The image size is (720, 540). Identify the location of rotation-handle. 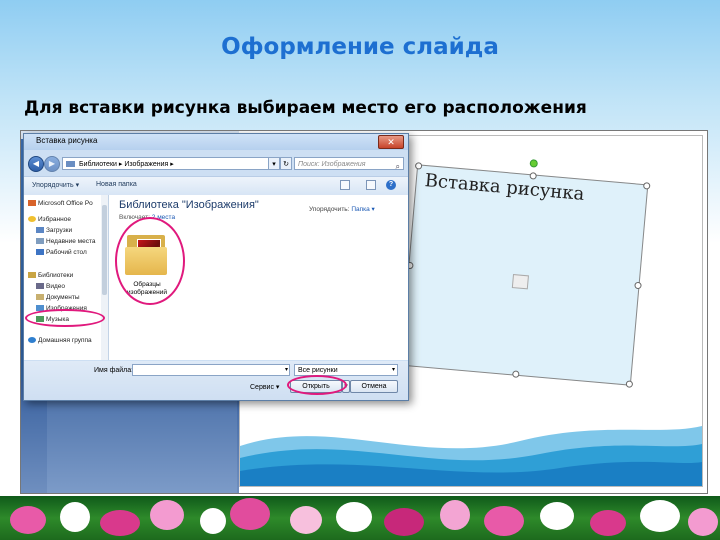
(534, 163).